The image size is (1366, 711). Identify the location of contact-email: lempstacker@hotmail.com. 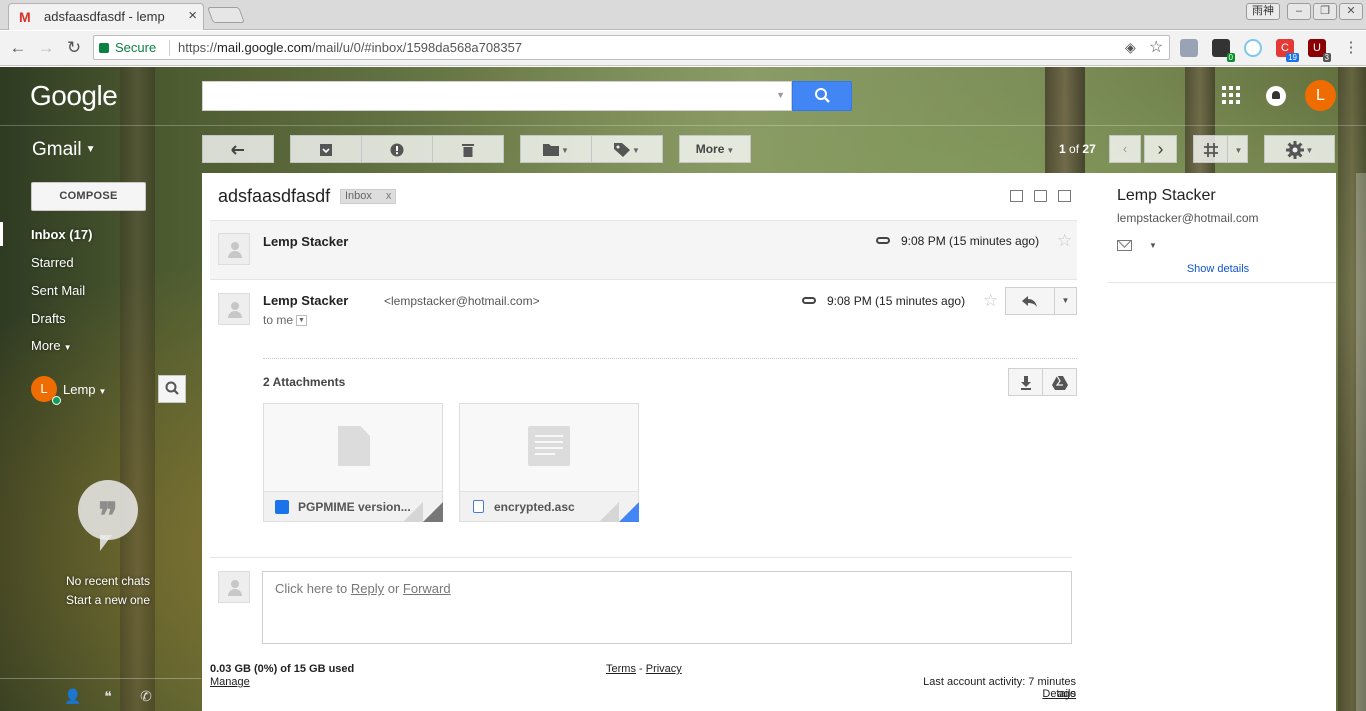
(1188, 218).